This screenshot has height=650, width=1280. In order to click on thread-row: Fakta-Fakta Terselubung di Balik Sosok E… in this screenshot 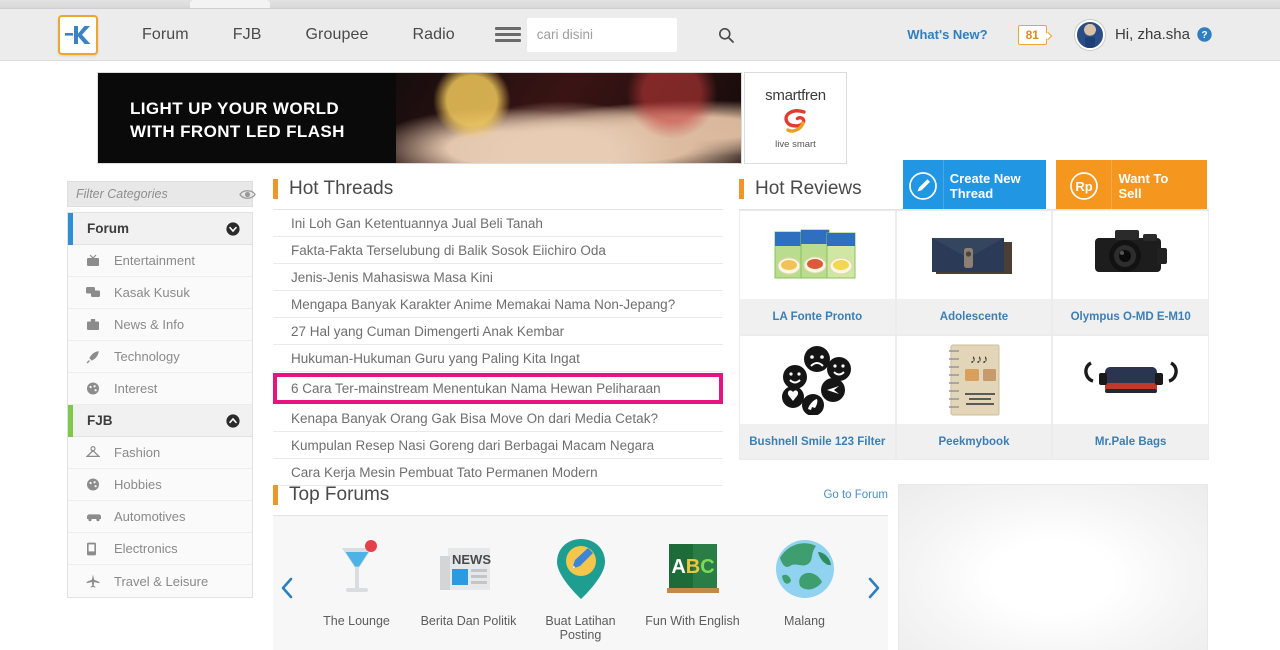, I will do `click(498, 250)`.